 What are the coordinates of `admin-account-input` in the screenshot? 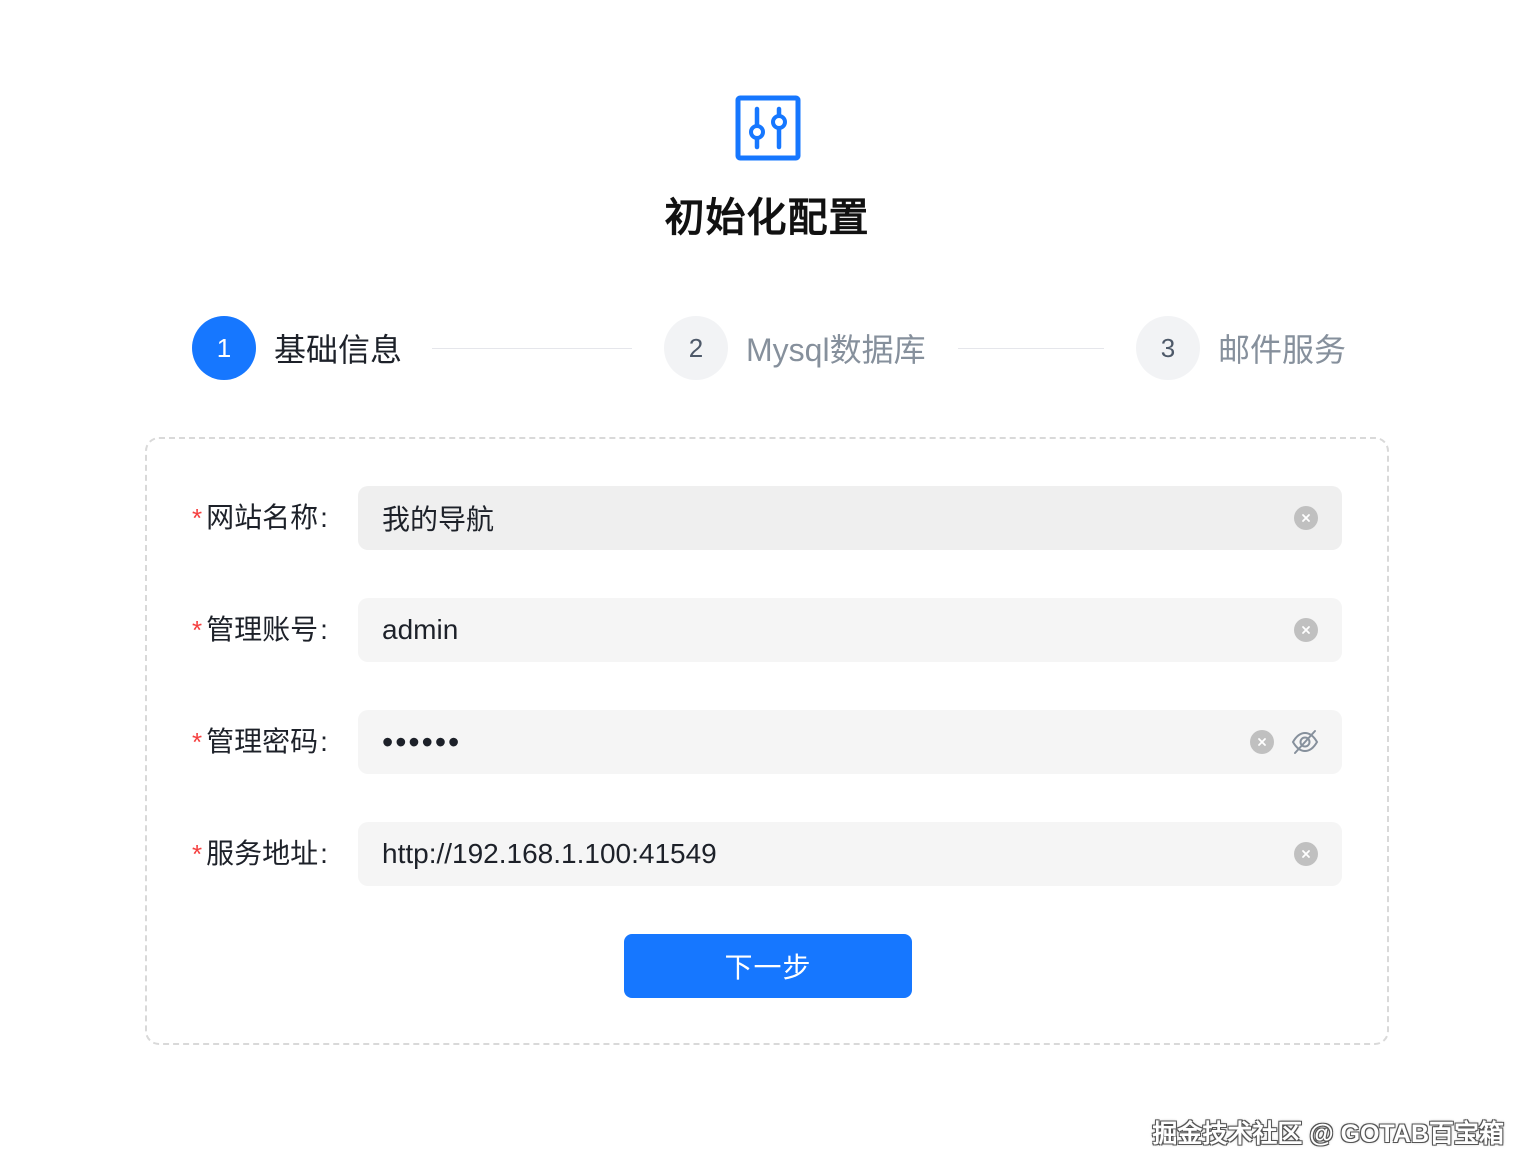 It's located at (802, 630).